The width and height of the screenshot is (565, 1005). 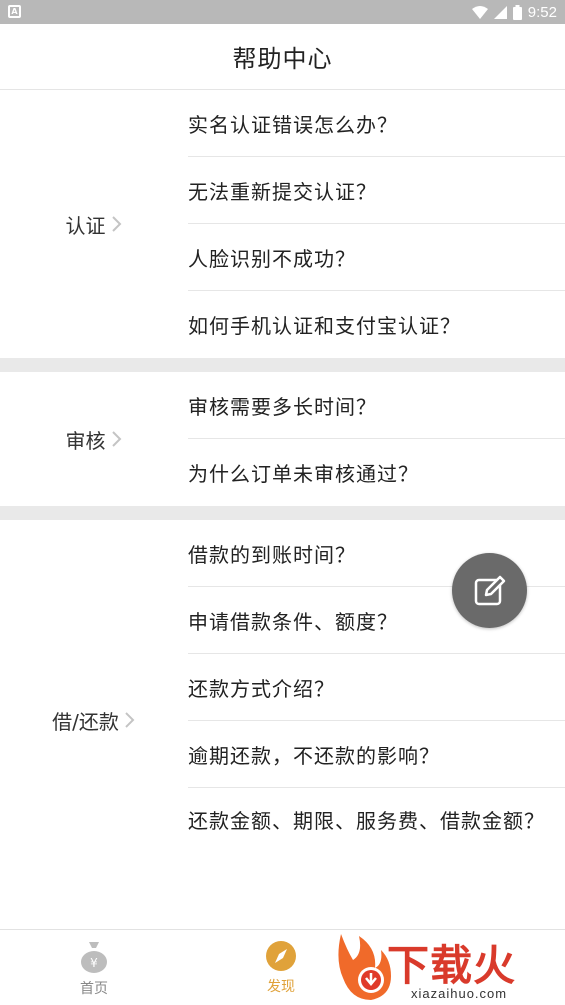 I want to click on edit-icon, so click(x=489, y=590).